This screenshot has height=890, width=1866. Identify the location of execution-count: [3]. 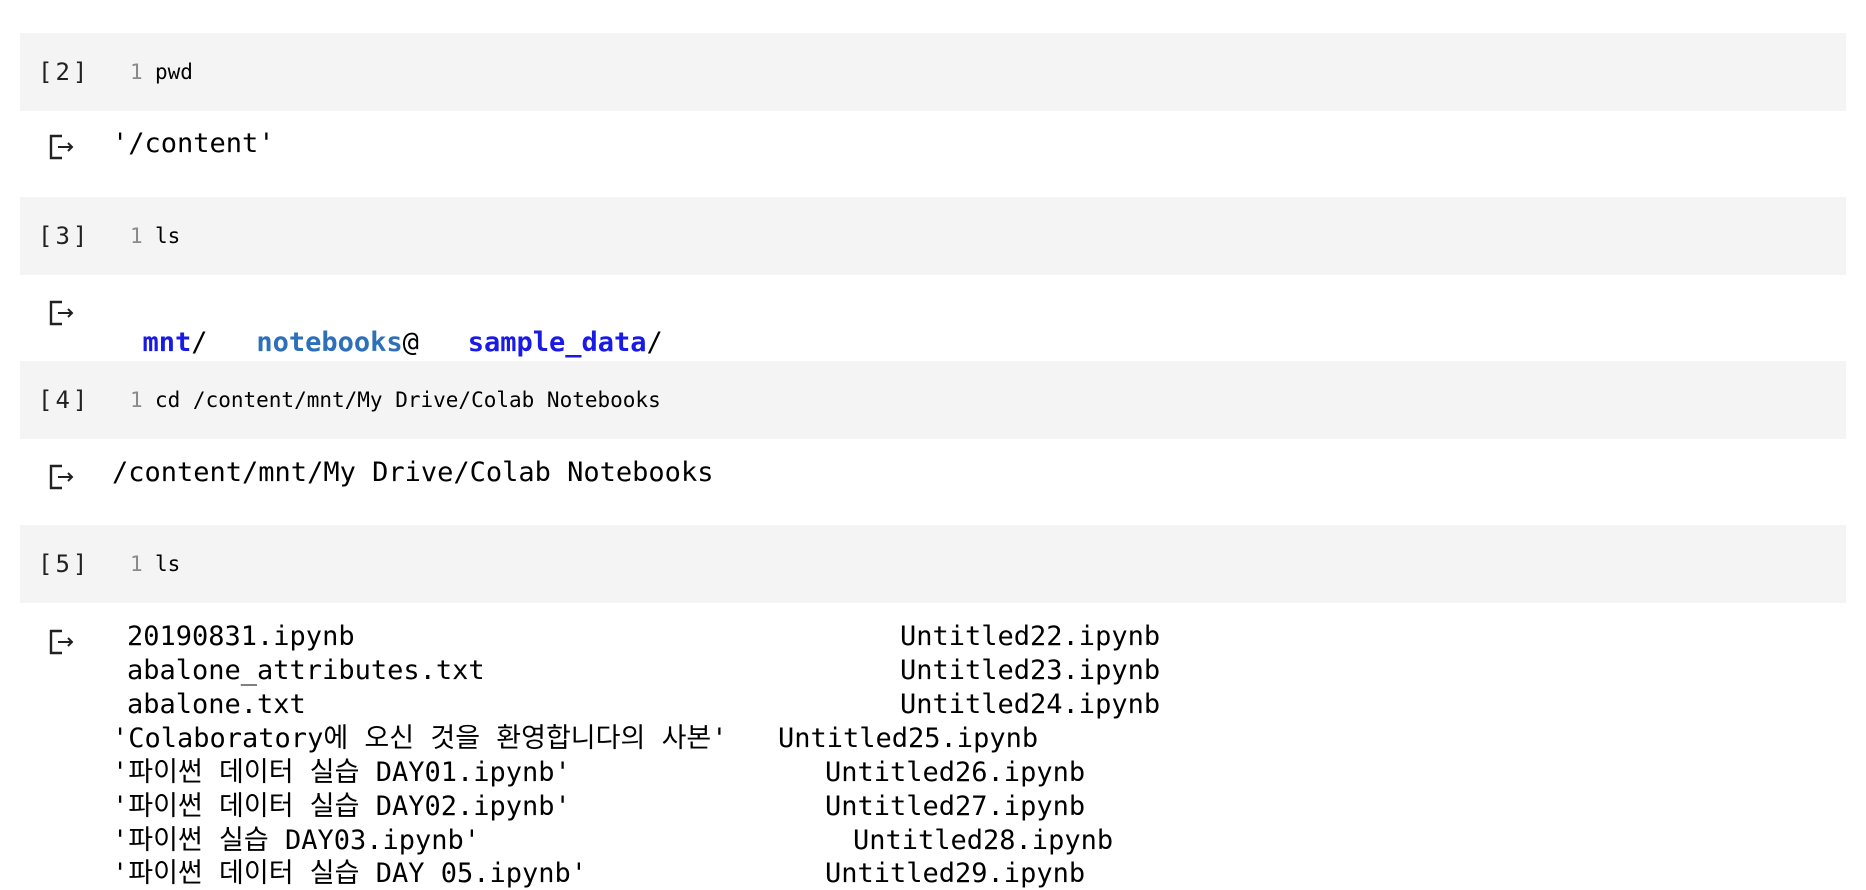
(64, 236).